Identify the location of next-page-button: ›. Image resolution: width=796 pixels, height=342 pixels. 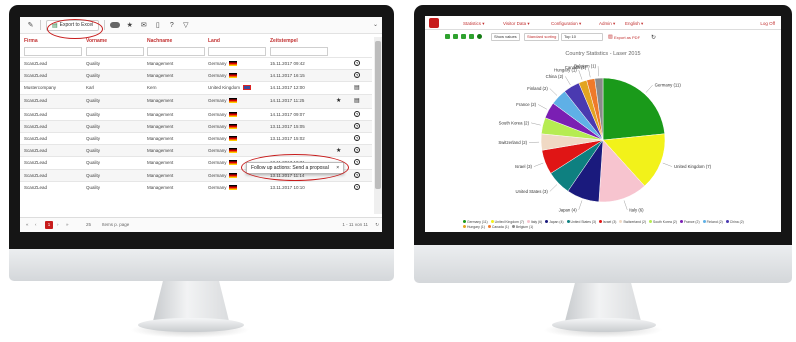
(58, 224).